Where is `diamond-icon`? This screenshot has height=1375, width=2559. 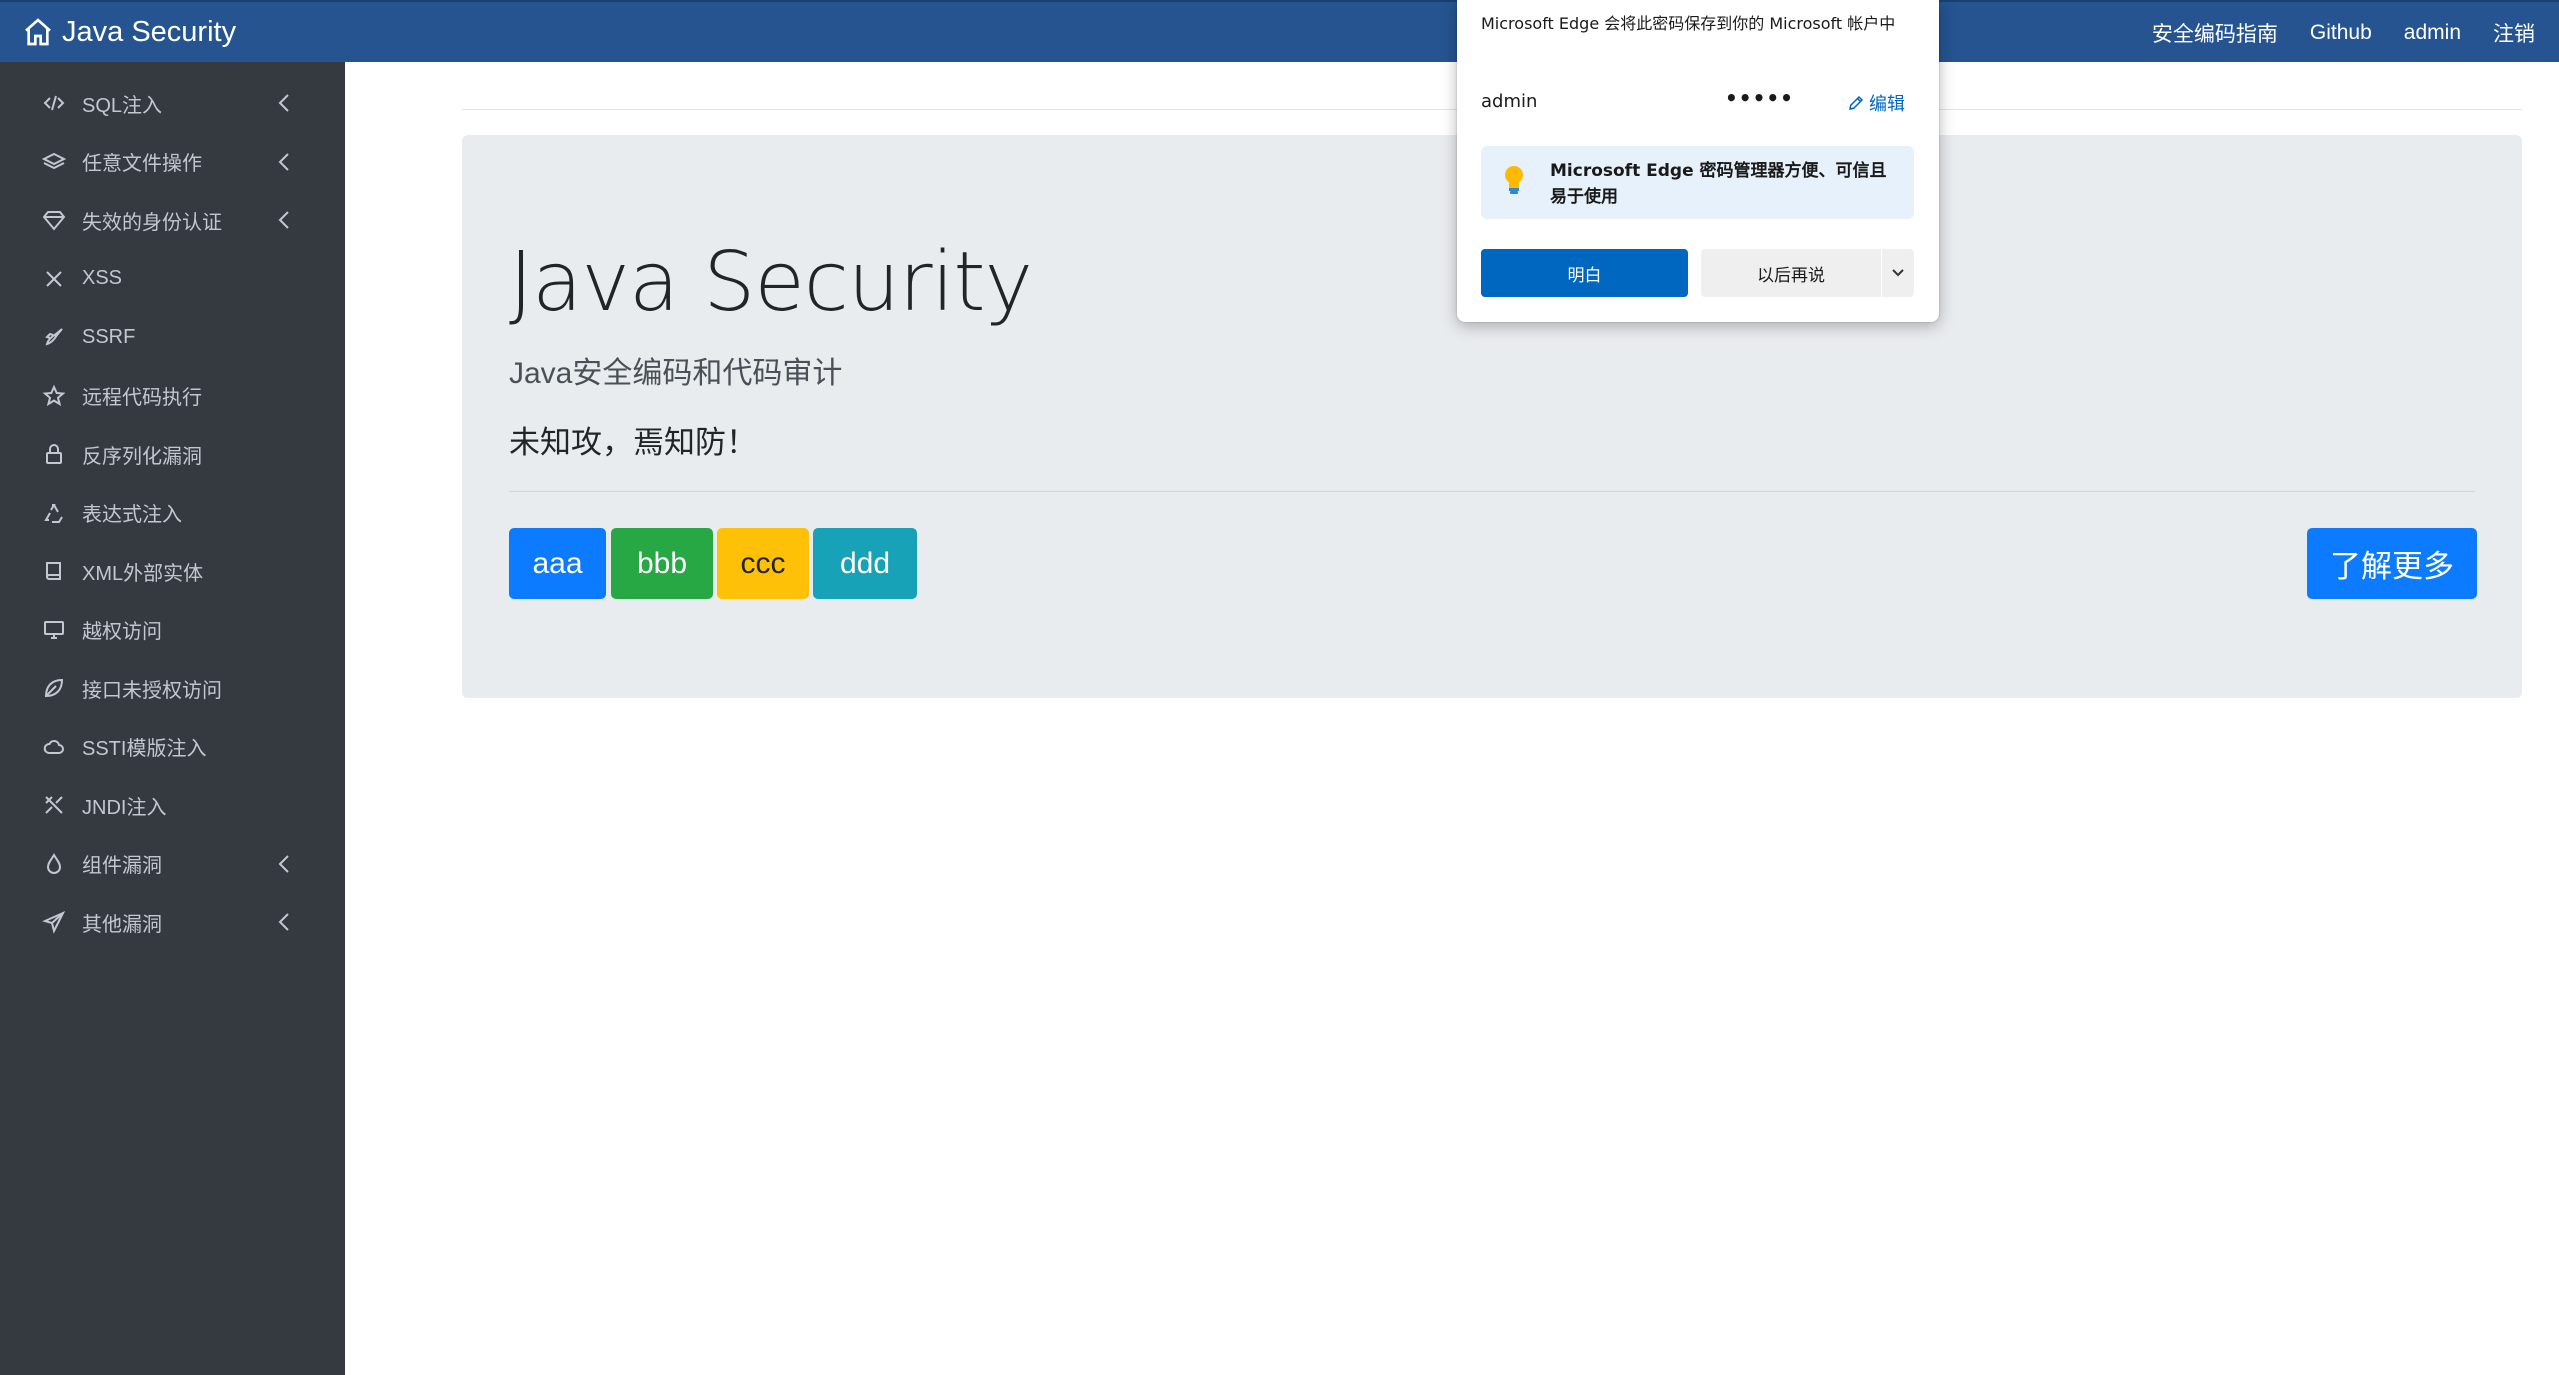 diamond-icon is located at coordinates (54, 220).